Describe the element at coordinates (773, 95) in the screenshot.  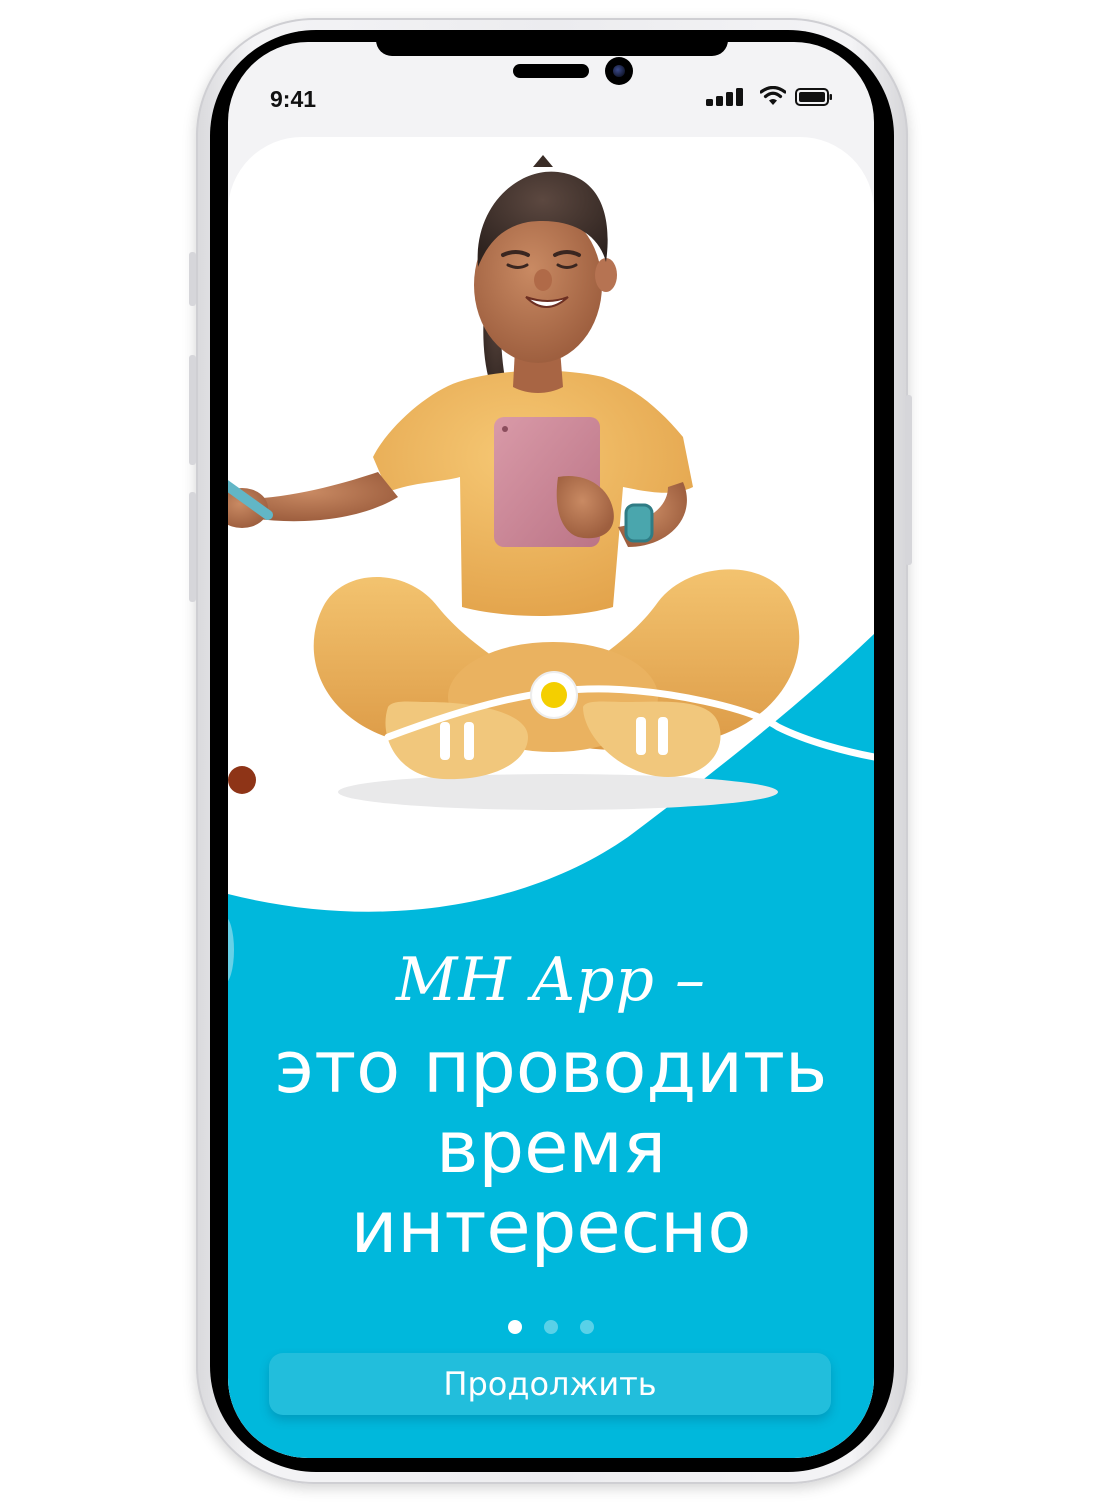
I see `wifi-icon` at that location.